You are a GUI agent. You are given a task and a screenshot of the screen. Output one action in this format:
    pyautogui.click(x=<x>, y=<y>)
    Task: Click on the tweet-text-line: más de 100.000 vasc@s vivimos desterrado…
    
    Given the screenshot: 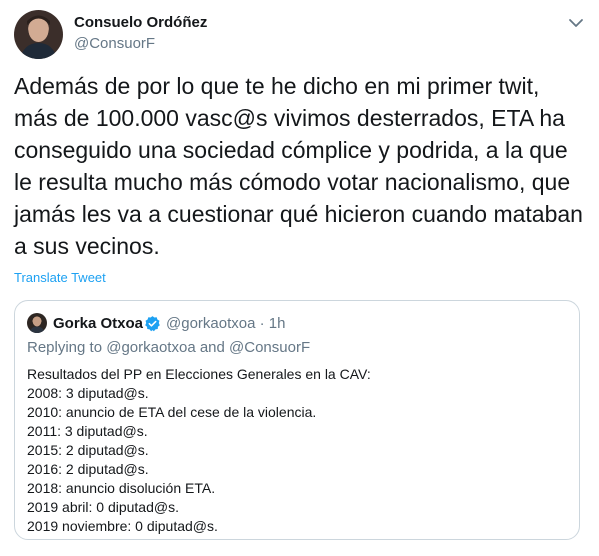 What is the action you would take?
    pyautogui.click(x=289, y=118)
    